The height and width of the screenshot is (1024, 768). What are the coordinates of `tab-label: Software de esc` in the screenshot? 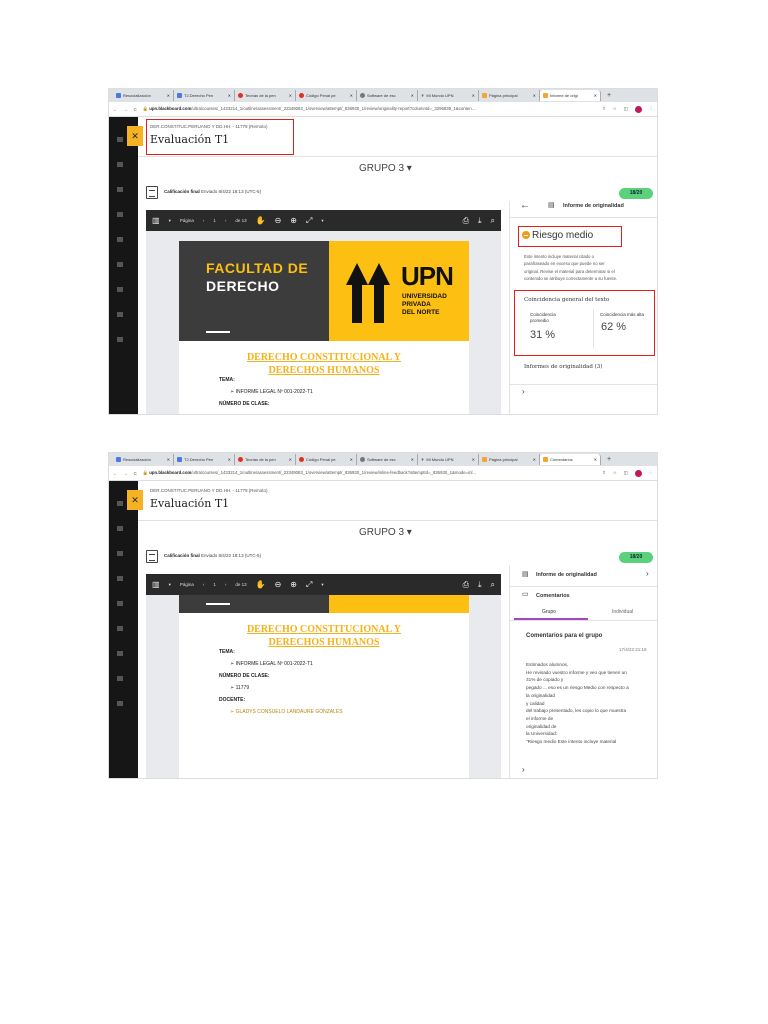 It's located at (381, 459).